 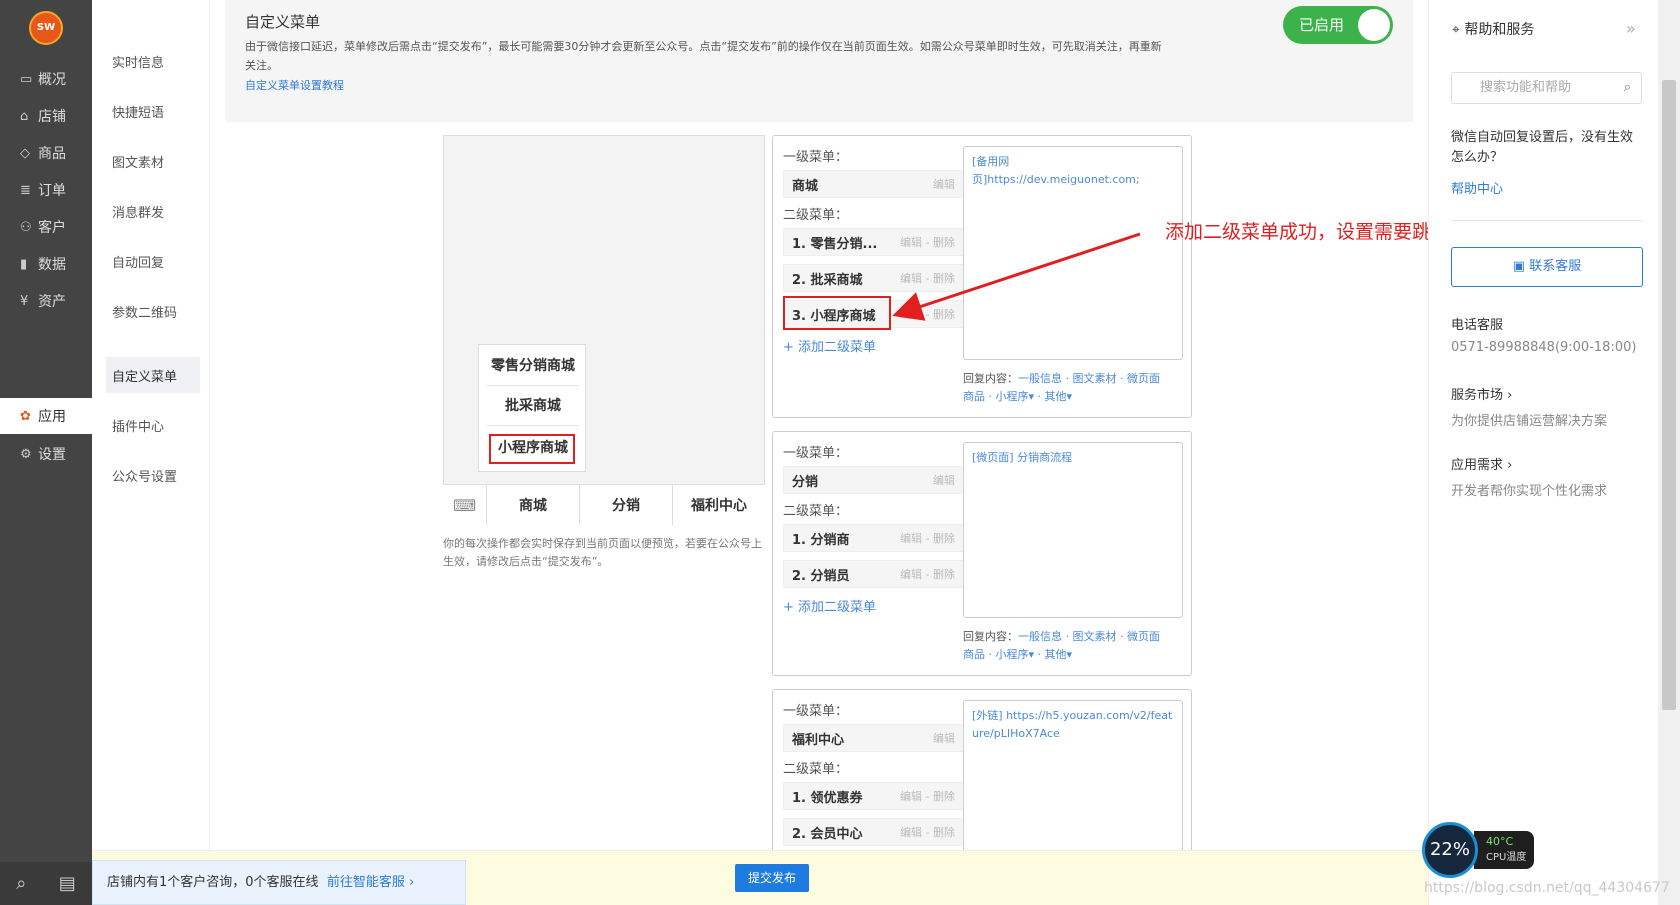 I want to click on phone-menu-bar: ⌨ 商城 分销 福利中心, so click(x=604, y=504).